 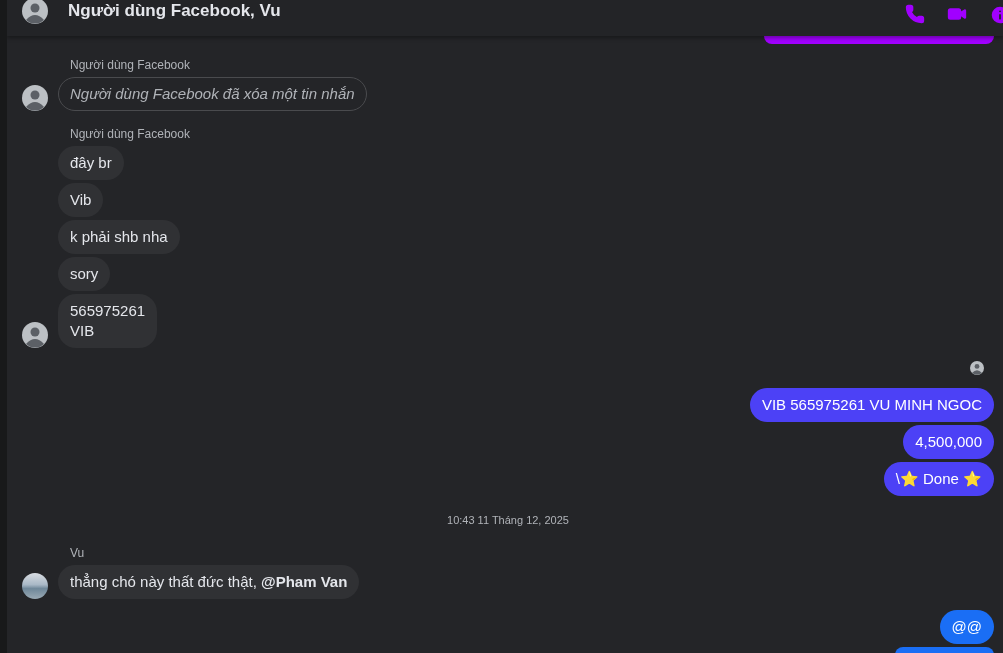 What do you see at coordinates (84, 274) in the screenshot?
I see `message-bubble: sory` at bounding box center [84, 274].